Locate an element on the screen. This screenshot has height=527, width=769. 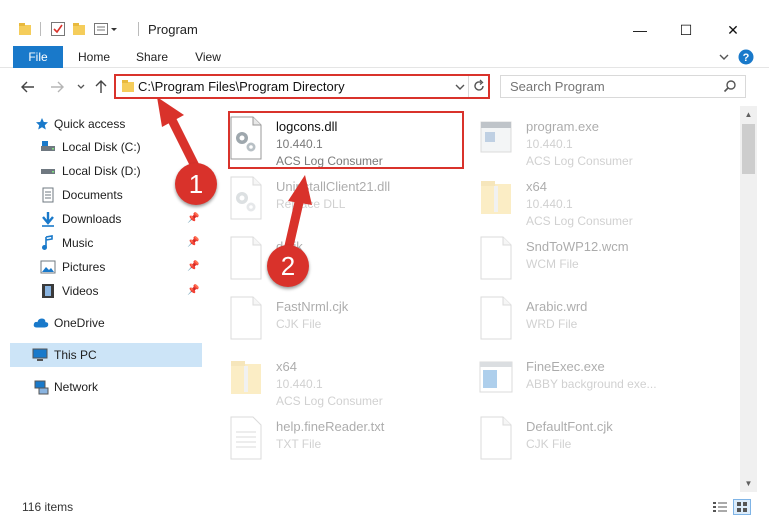
sidebar-item-downloads: Downloads 📌 is located at coordinates (101, 219).